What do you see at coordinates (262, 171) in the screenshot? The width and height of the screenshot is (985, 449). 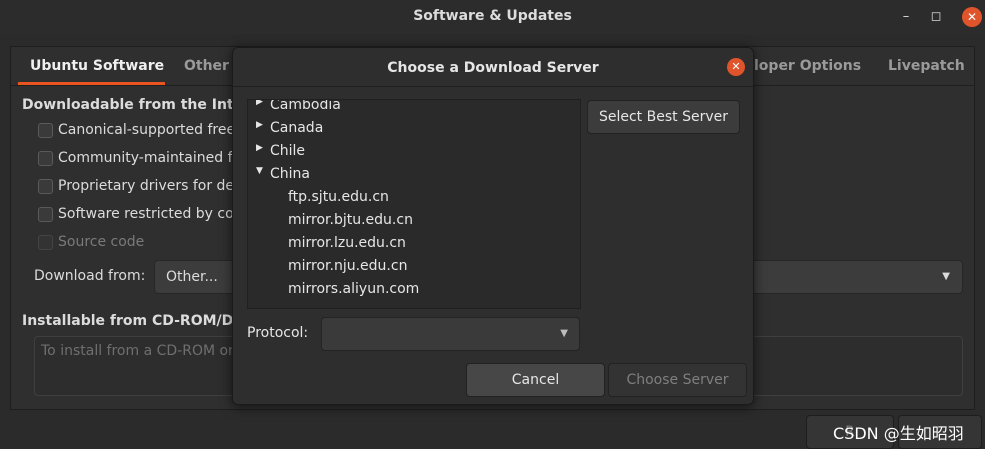 I see `expander-down-icon: ▼` at bounding box center [262, 171].